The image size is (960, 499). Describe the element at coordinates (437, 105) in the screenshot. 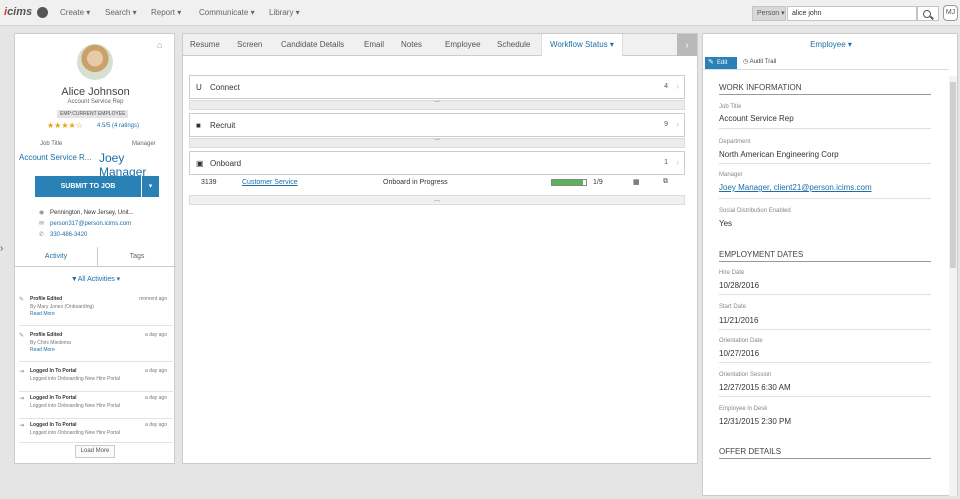

I see `expand-connect-chevron-icon: ︶` at that location.